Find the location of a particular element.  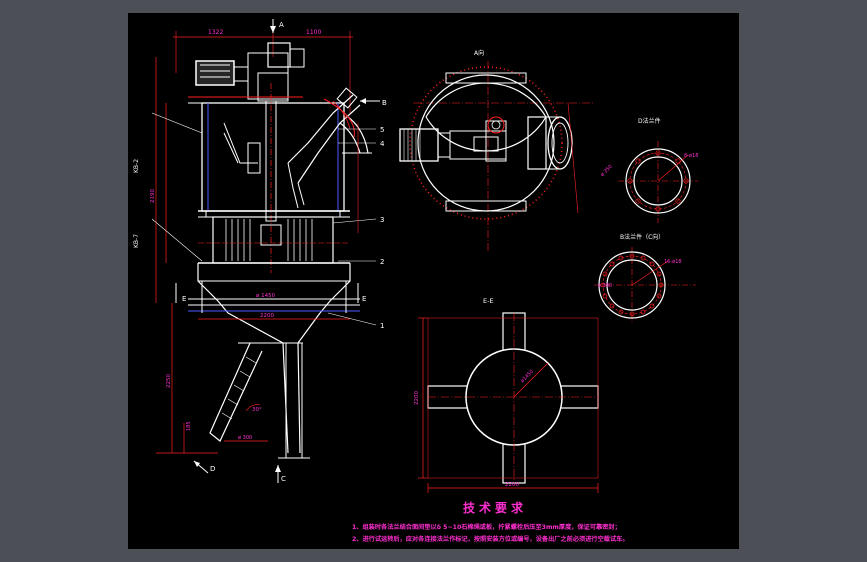

arrow-d-label: D is located at coordinates (212, 469).